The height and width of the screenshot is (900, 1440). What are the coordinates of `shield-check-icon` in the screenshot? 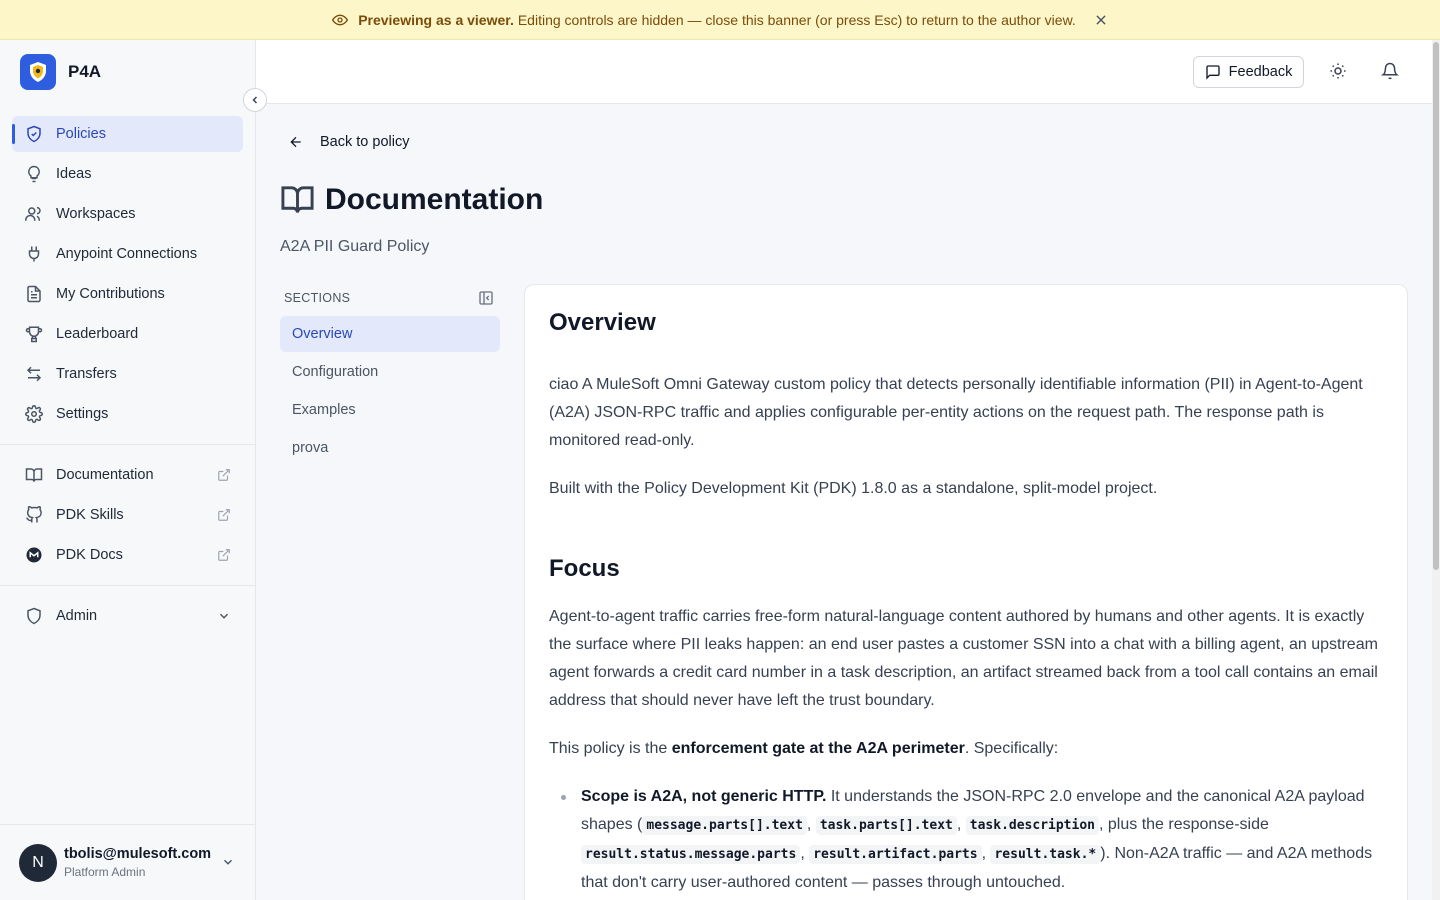 It's located at (34, 134).